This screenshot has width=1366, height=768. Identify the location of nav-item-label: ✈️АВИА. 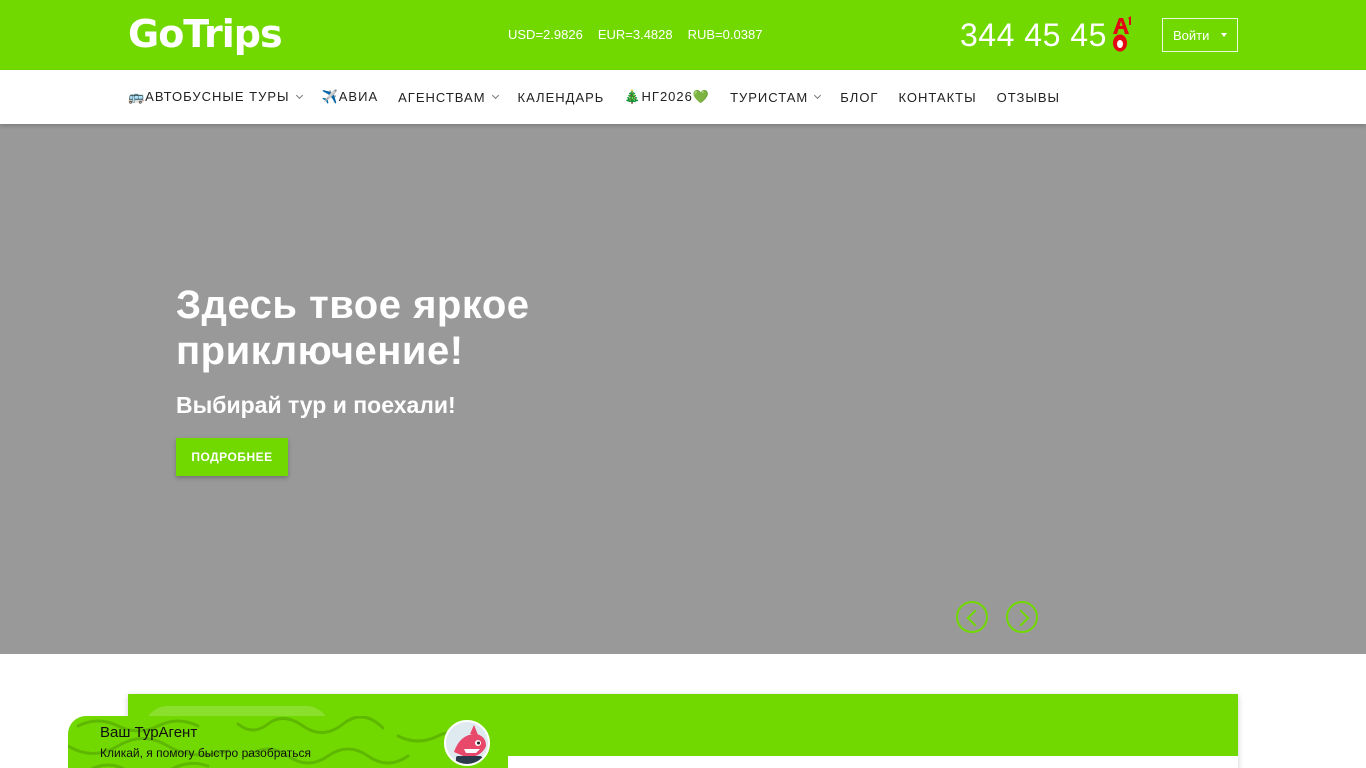
(350, 96).